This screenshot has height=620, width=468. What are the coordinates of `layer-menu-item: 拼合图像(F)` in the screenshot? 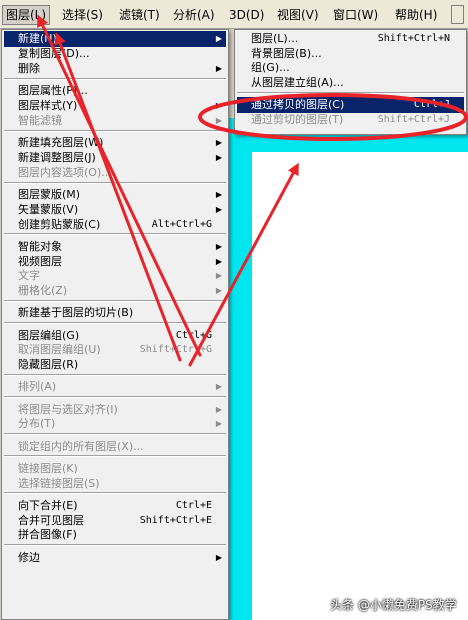 It's located at (115, 535).